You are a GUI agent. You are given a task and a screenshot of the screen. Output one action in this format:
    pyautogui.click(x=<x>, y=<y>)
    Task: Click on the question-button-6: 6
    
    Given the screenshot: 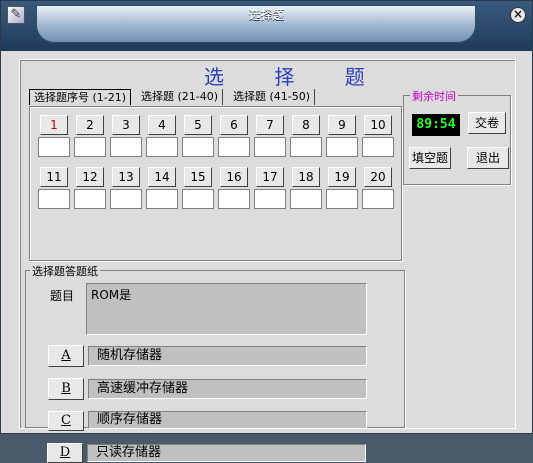 What is the action you would take?
    pyautogui.click(x=234, y=125)
    